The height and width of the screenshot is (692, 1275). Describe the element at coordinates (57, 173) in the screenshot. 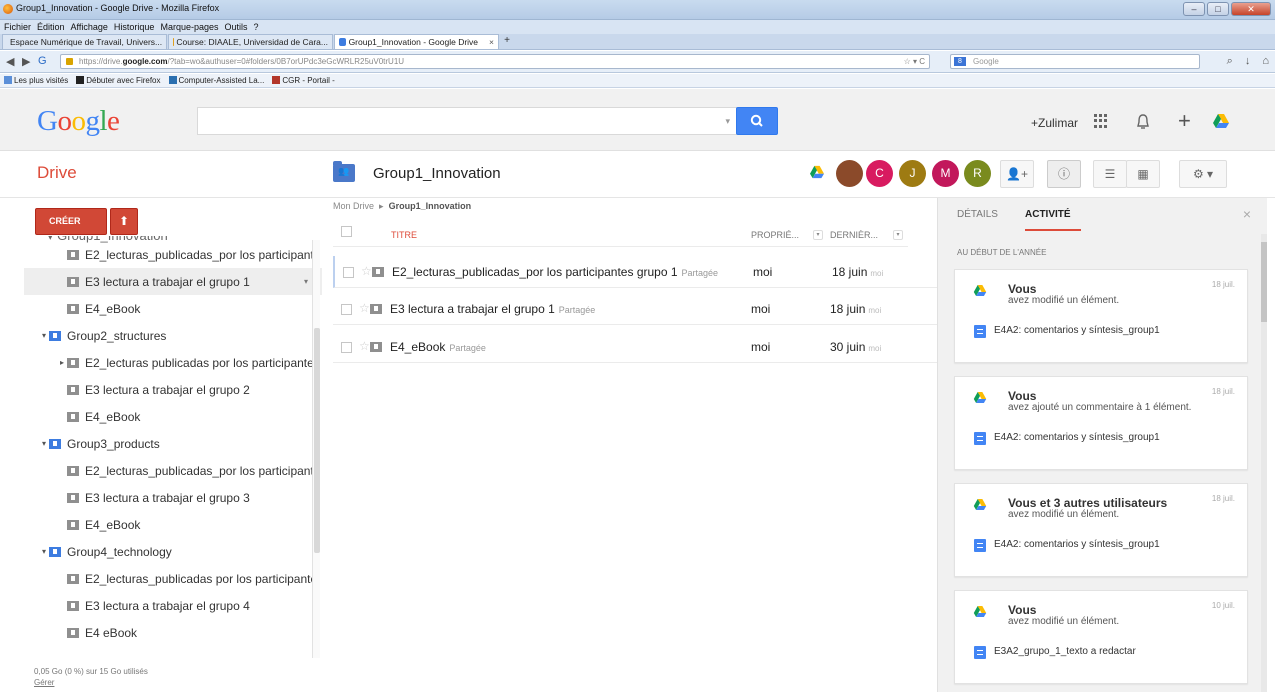

I see `drive-label: Drive` at that location.